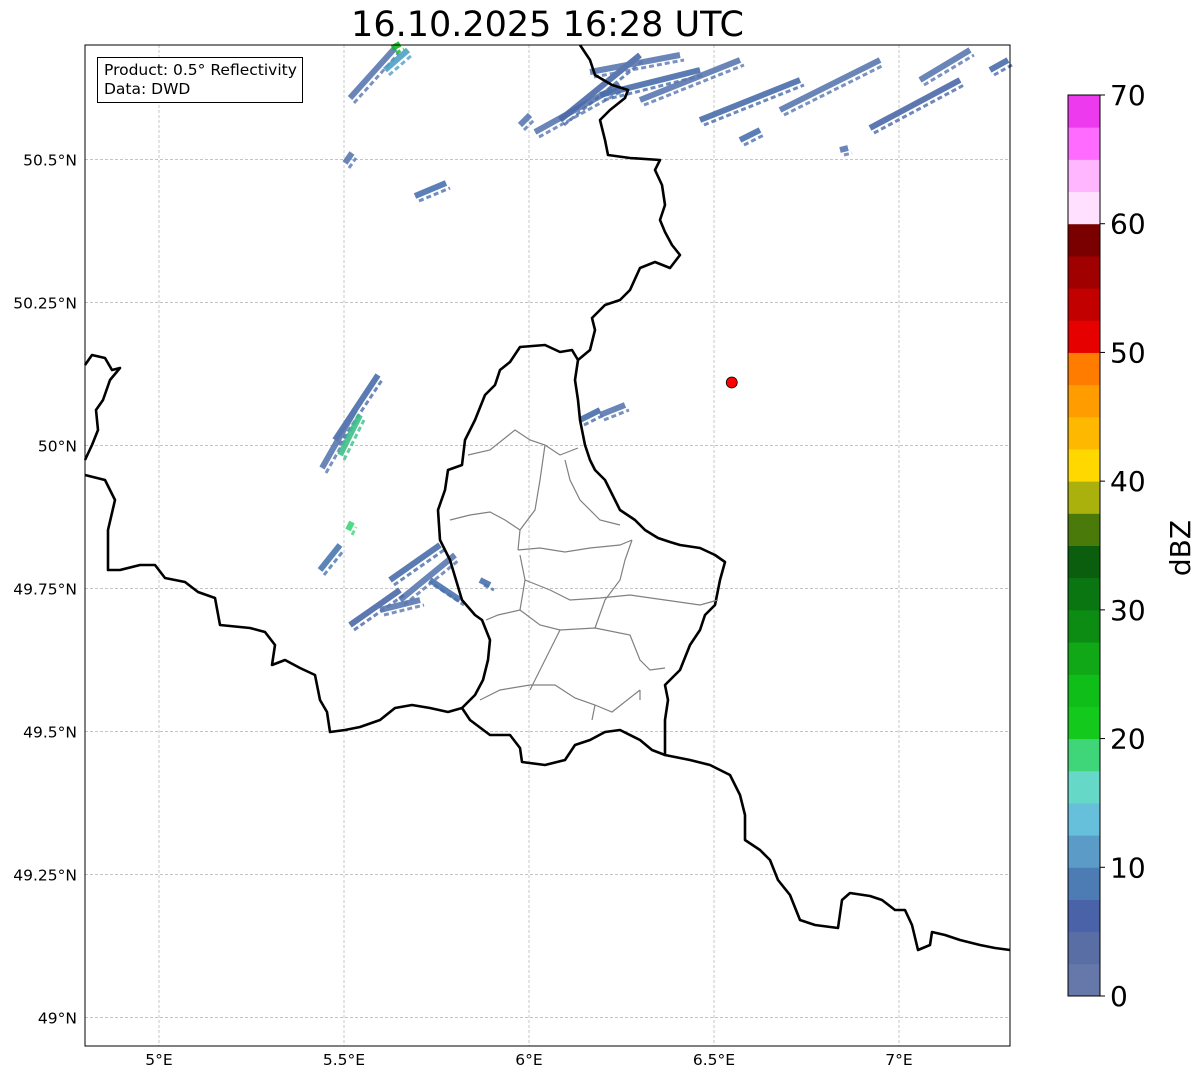 Image resolution: width=1202 pixels, height=1081 pixels. I want to click on colorbar-tick-label: 60, so click(1128, 224).